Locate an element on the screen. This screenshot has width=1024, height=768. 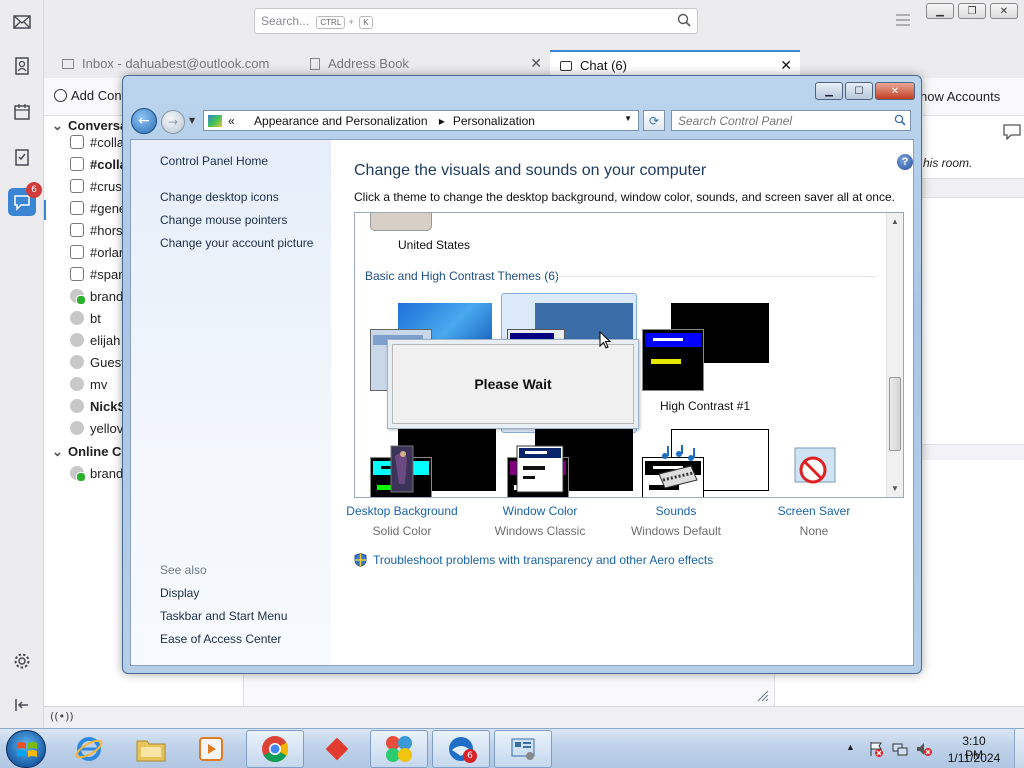
scroll-up-icon: ▲ is located at coordinates (895, 221).